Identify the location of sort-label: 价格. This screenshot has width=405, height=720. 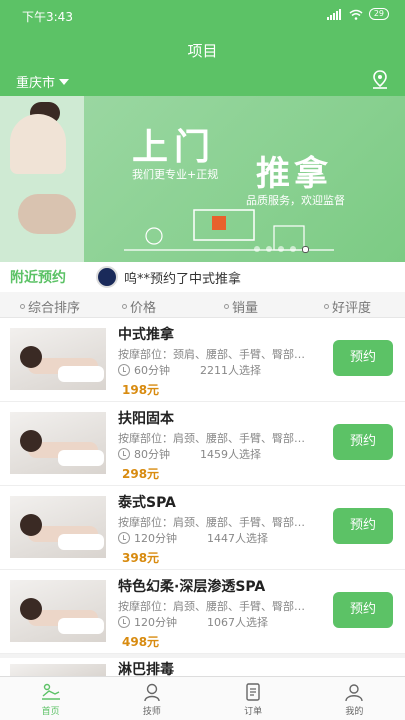
(143, 308).